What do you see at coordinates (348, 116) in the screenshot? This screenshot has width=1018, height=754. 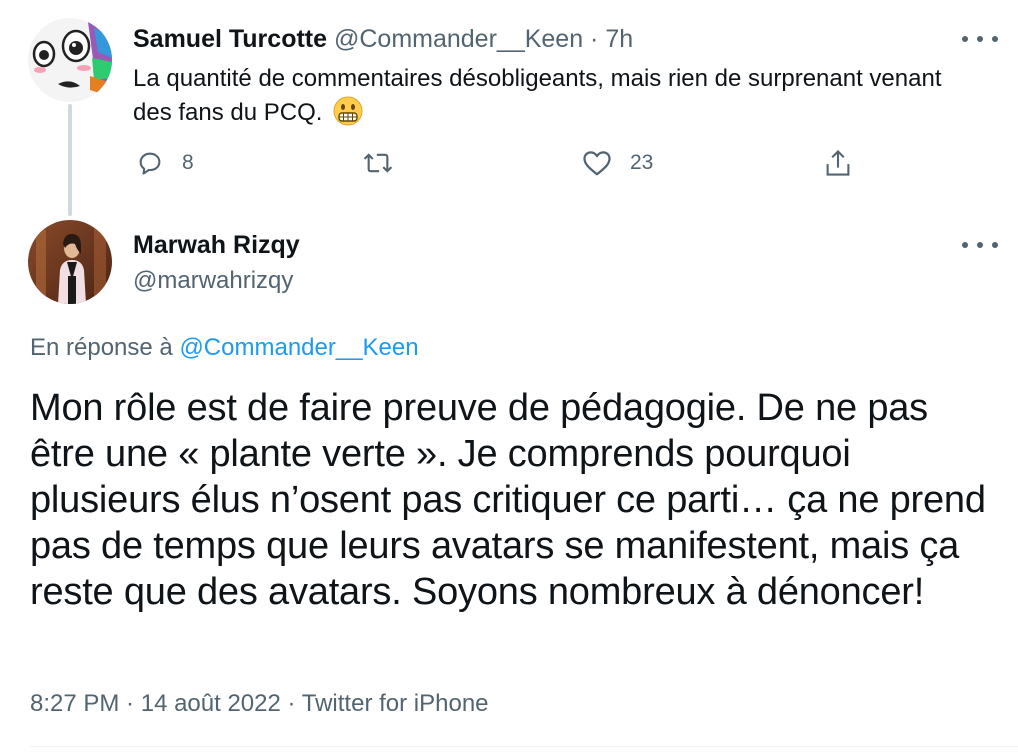 I see `grimacing-face-icon` at bounding box center [348, 116].